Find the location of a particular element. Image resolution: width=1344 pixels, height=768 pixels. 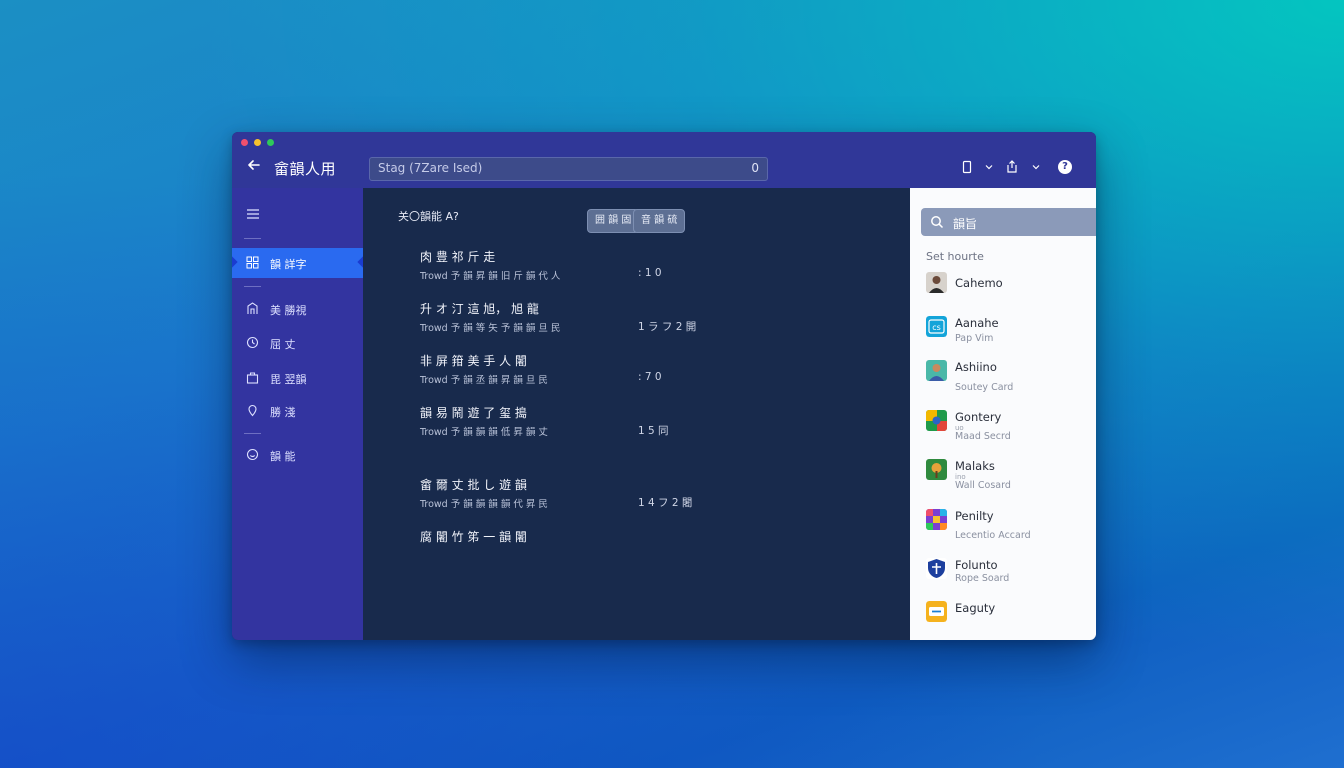

minimize-window-button is located at coordinates (257, 142).